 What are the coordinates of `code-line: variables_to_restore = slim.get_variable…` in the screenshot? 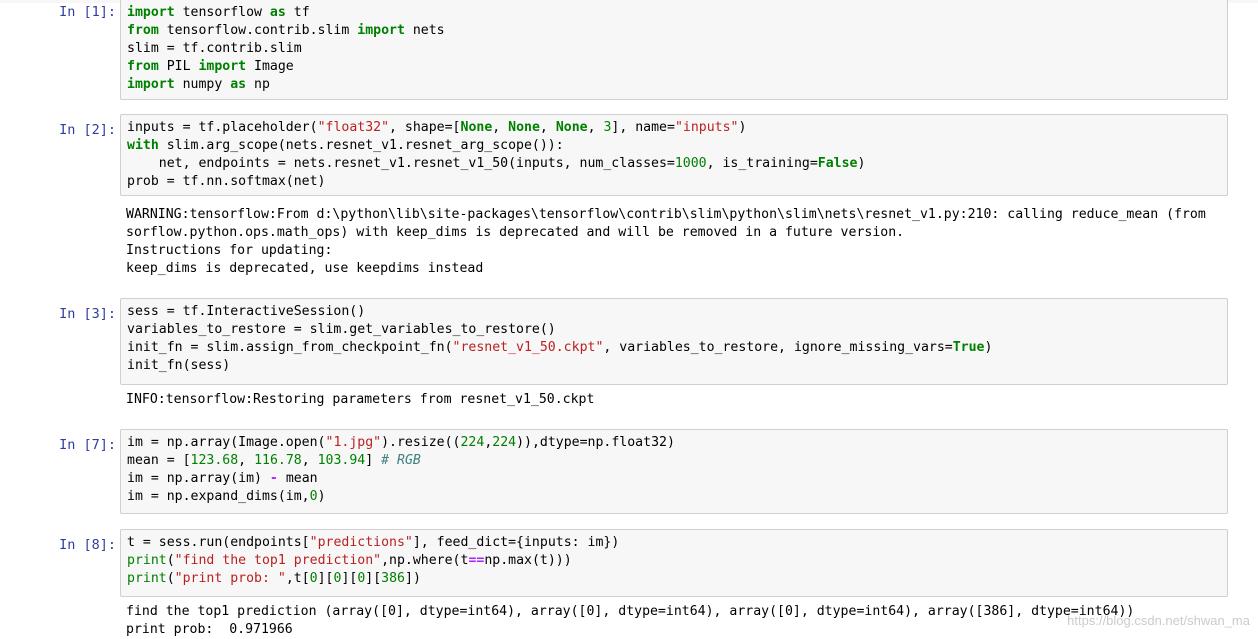 It's located at (674, 330).